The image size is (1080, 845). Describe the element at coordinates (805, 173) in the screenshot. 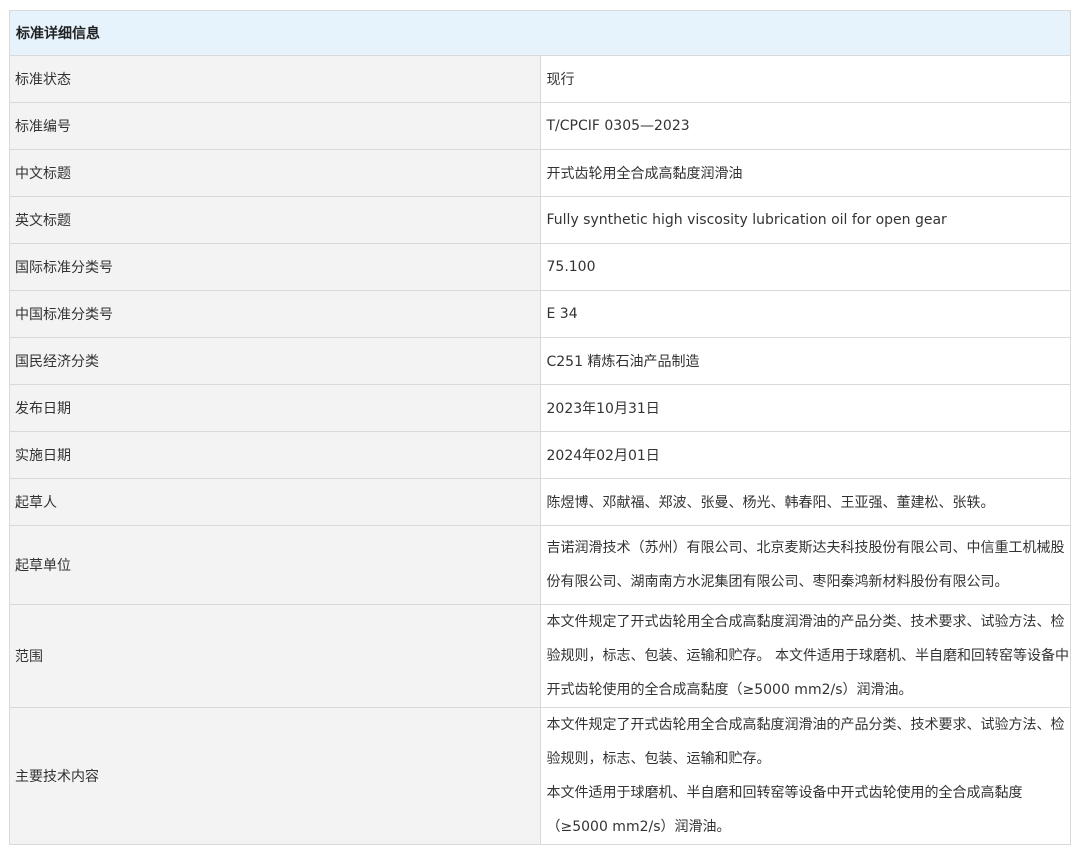

I see `row-value-chinese-title: 开式齿轮用全合成高黏度润滑油` at that location.